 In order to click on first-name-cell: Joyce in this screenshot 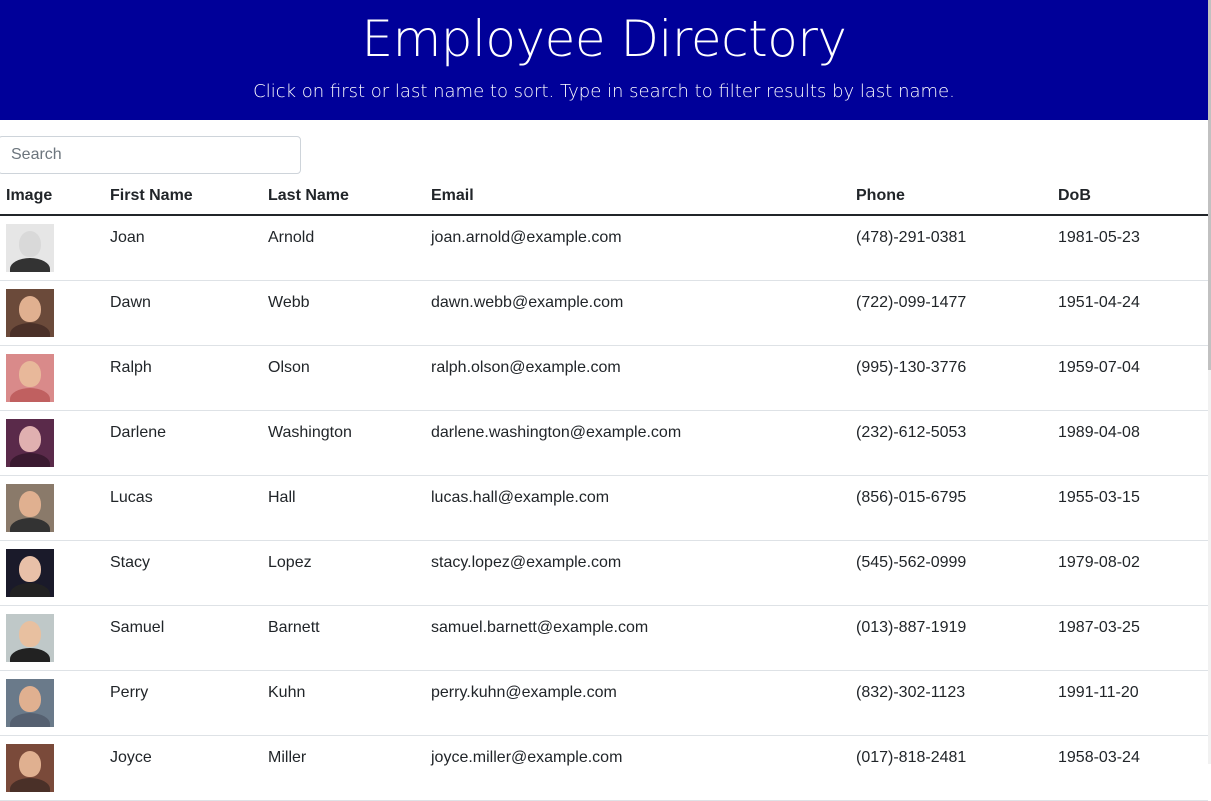, I will do `click(183, 768)`.